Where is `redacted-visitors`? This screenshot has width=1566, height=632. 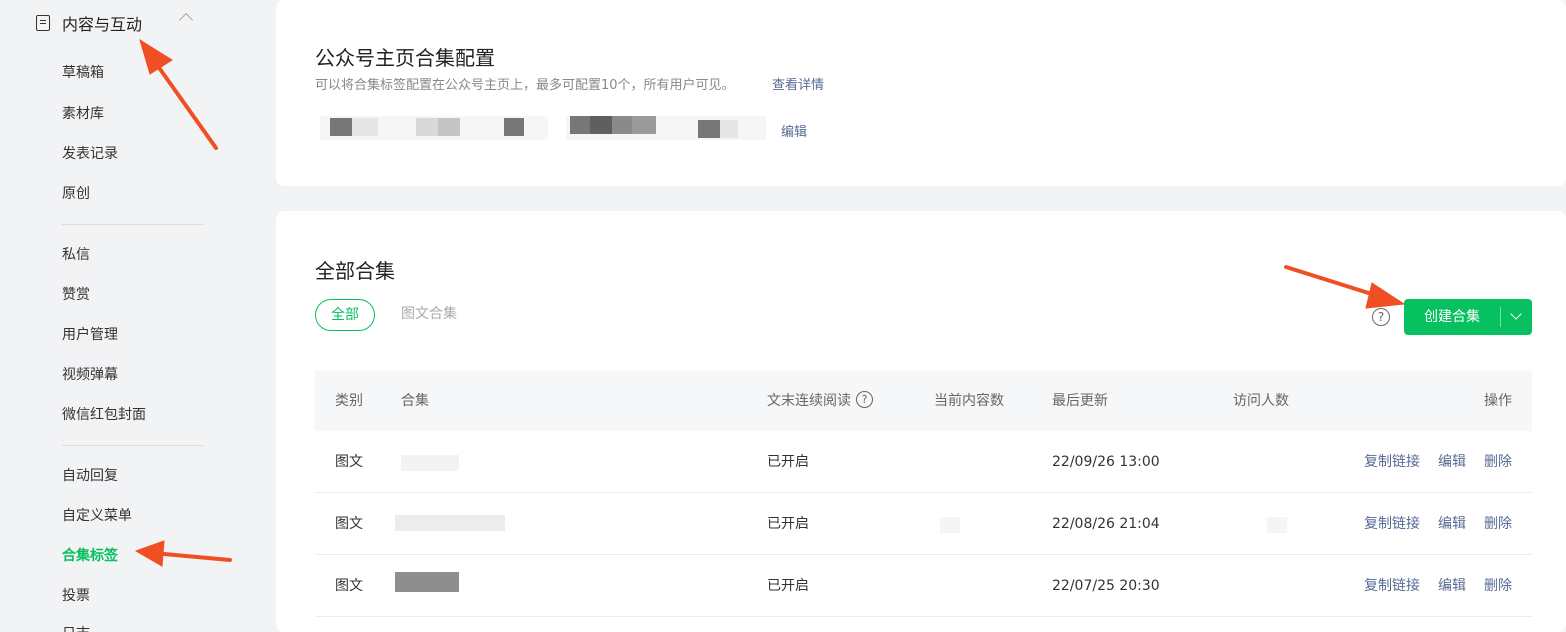 redacted-visitors is located at coordinates (1277, 525).